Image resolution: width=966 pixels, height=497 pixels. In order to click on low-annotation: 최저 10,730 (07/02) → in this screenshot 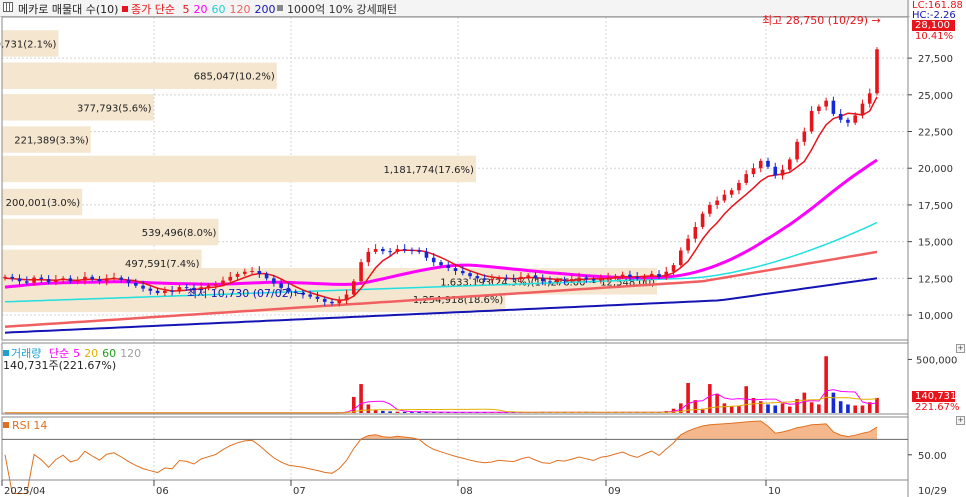, I will do `click(246, 293)`.